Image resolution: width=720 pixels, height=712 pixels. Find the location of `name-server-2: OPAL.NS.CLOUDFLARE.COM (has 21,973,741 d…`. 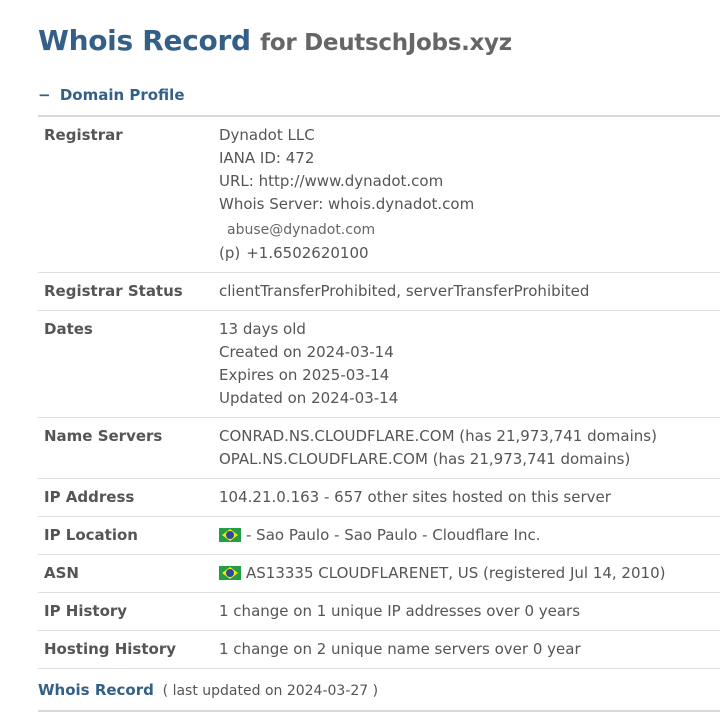

name-server-2: OPAL.NS.CLOUDFLARE.COM (has 21,973,741 d… is located at coordinates (425, 459).